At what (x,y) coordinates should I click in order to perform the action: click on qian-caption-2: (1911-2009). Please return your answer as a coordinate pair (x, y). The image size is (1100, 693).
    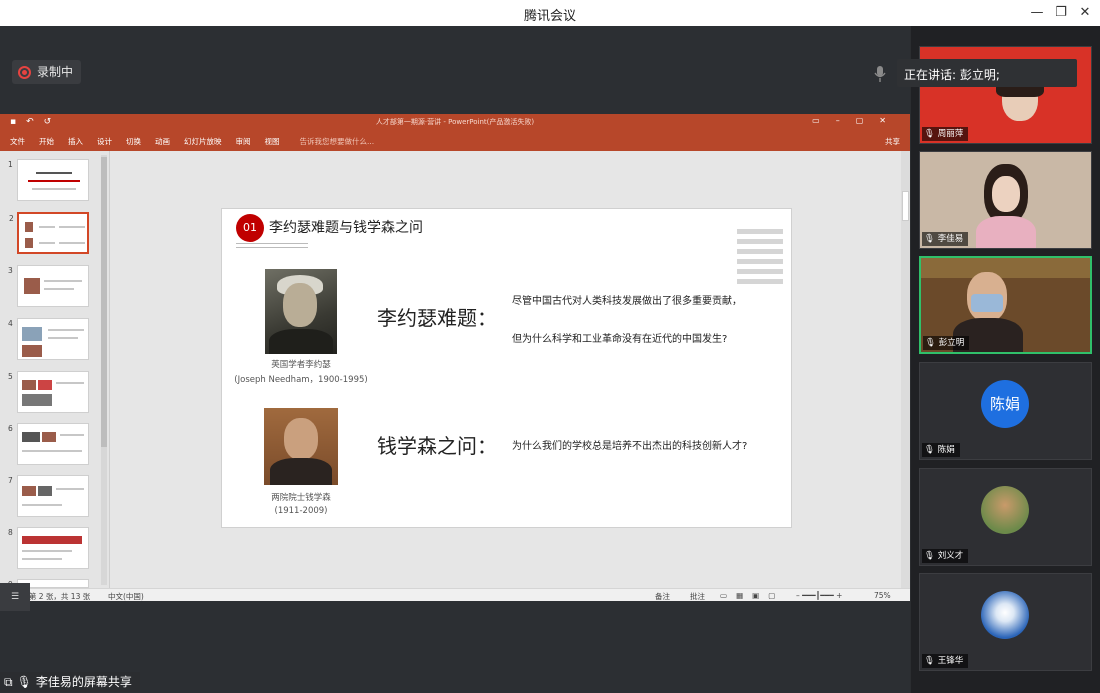
    Looking at the image, I should click on (301, 511).